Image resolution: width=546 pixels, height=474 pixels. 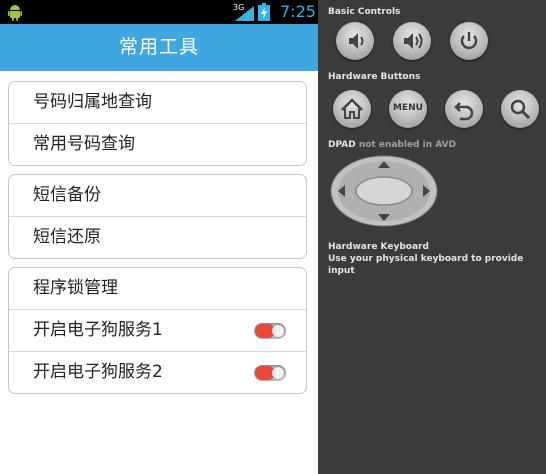 What do you see at coordinates (342, 145) in the screenshot?
I see `dpad-label-strong: DPAD` at bounding box center [342, 145].